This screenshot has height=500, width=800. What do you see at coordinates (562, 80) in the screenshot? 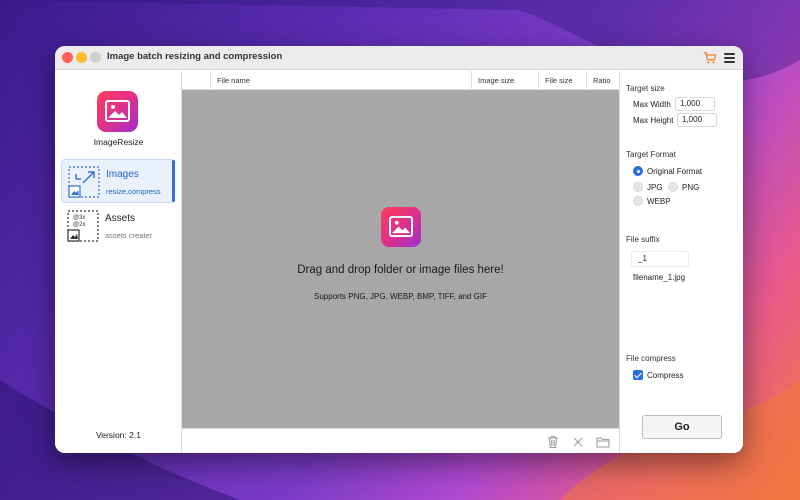
I see `column-header-file-size: File size` at bounding box center [562, 80].